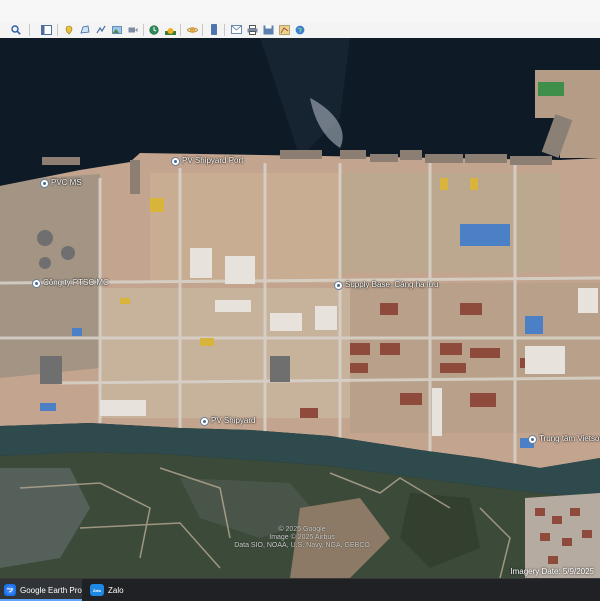 Image resolution: width=600 pixels, height=601 pixels. Describe the element at coordinates (117, 29) in the screenshot. I see `image-overlay-icon` at that location.